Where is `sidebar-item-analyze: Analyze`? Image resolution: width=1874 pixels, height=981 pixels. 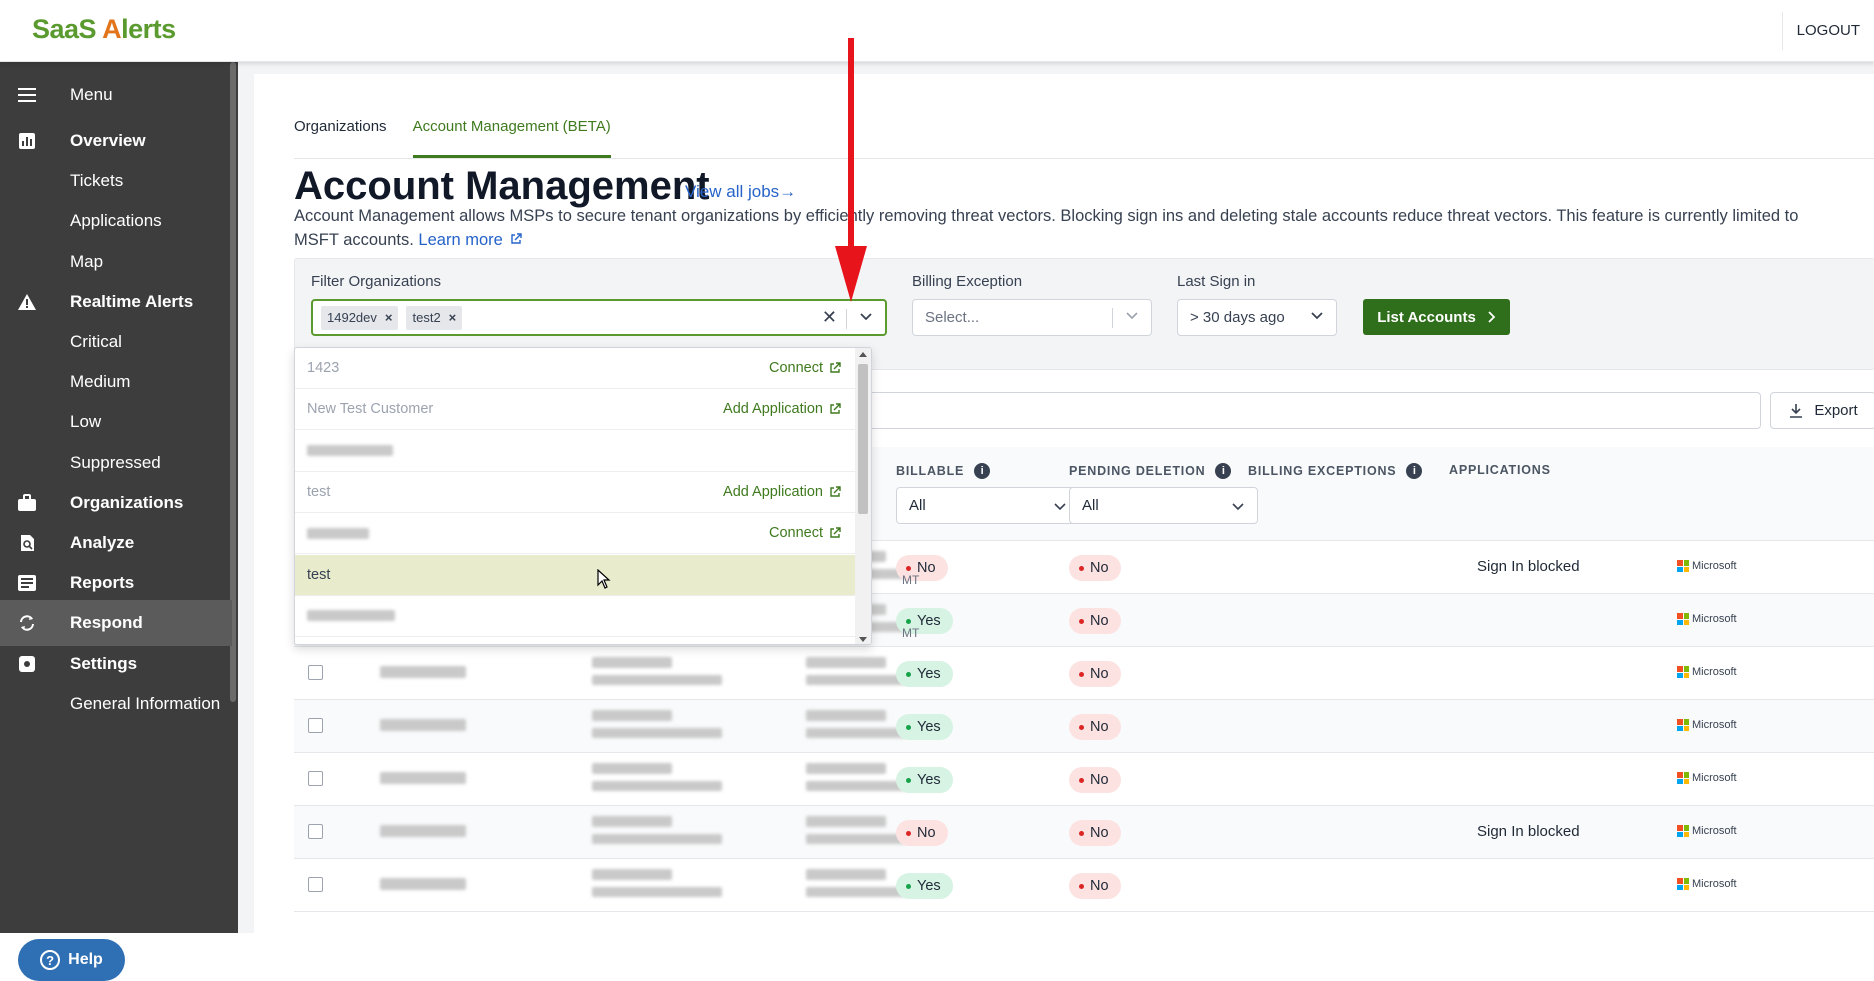 sidebar-item-analyze: Analyze is located at coordinates (116, 543).